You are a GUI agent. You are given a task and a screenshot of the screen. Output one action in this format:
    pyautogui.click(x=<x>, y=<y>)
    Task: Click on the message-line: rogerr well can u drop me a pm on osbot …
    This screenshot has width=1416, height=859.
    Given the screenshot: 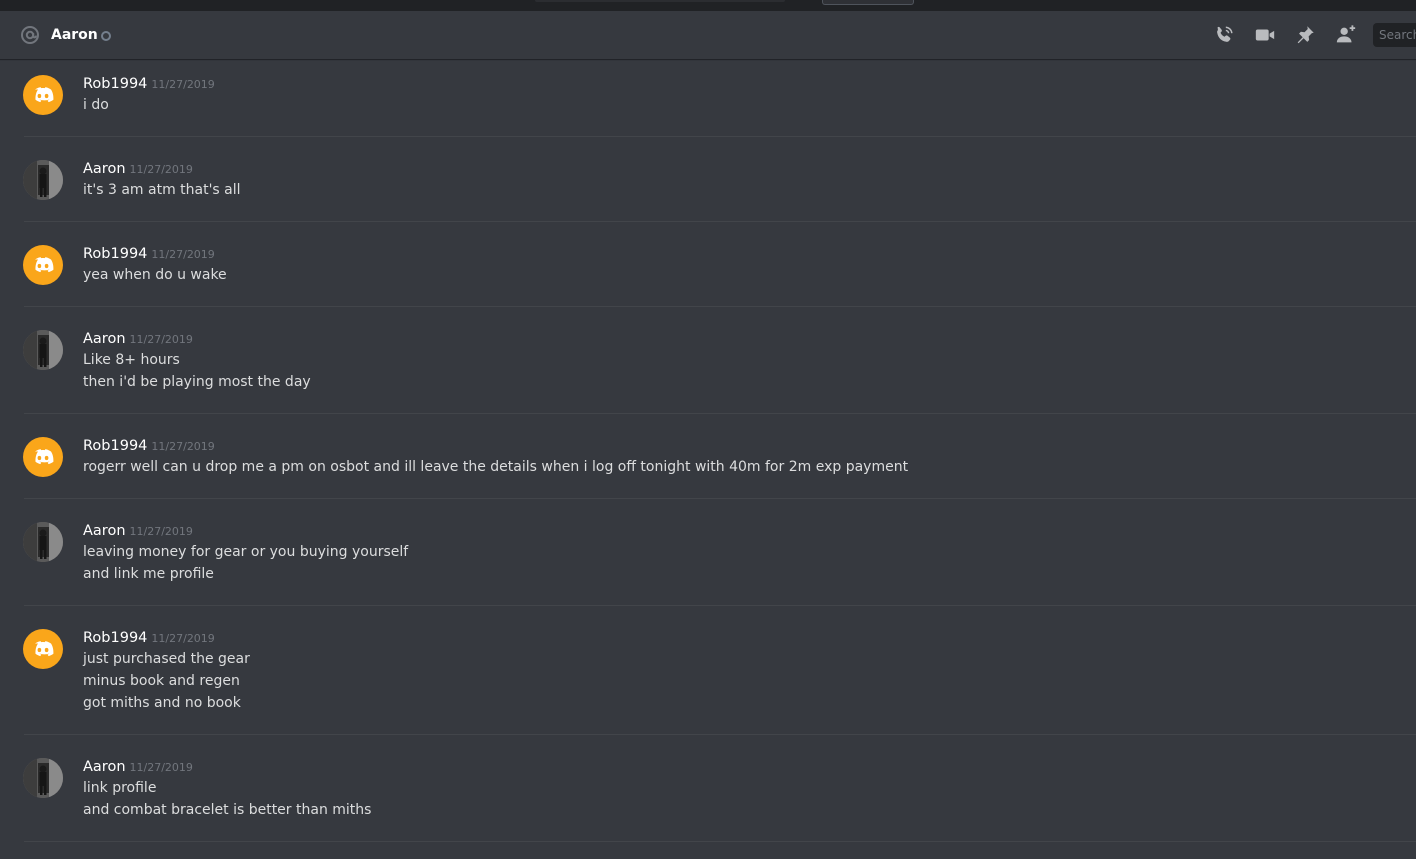 What is the action you would take?
    pyautogui.click(x=496, y=467)
    